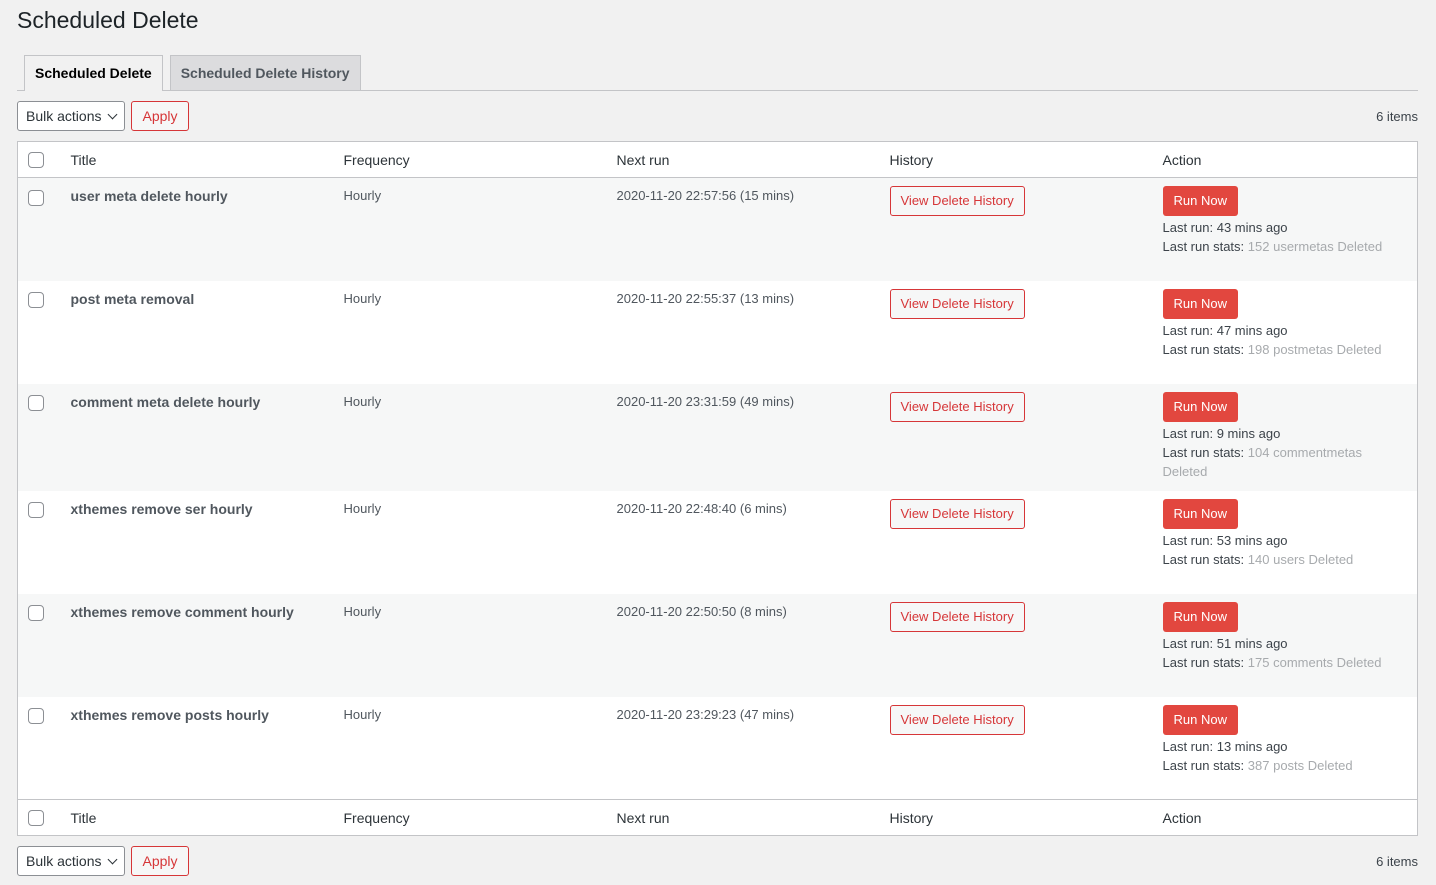 This screenshot has width=1436, height=885. I want to click on tab-scheduled-delete-history: Scheduled Delete History, so click(265, 72).